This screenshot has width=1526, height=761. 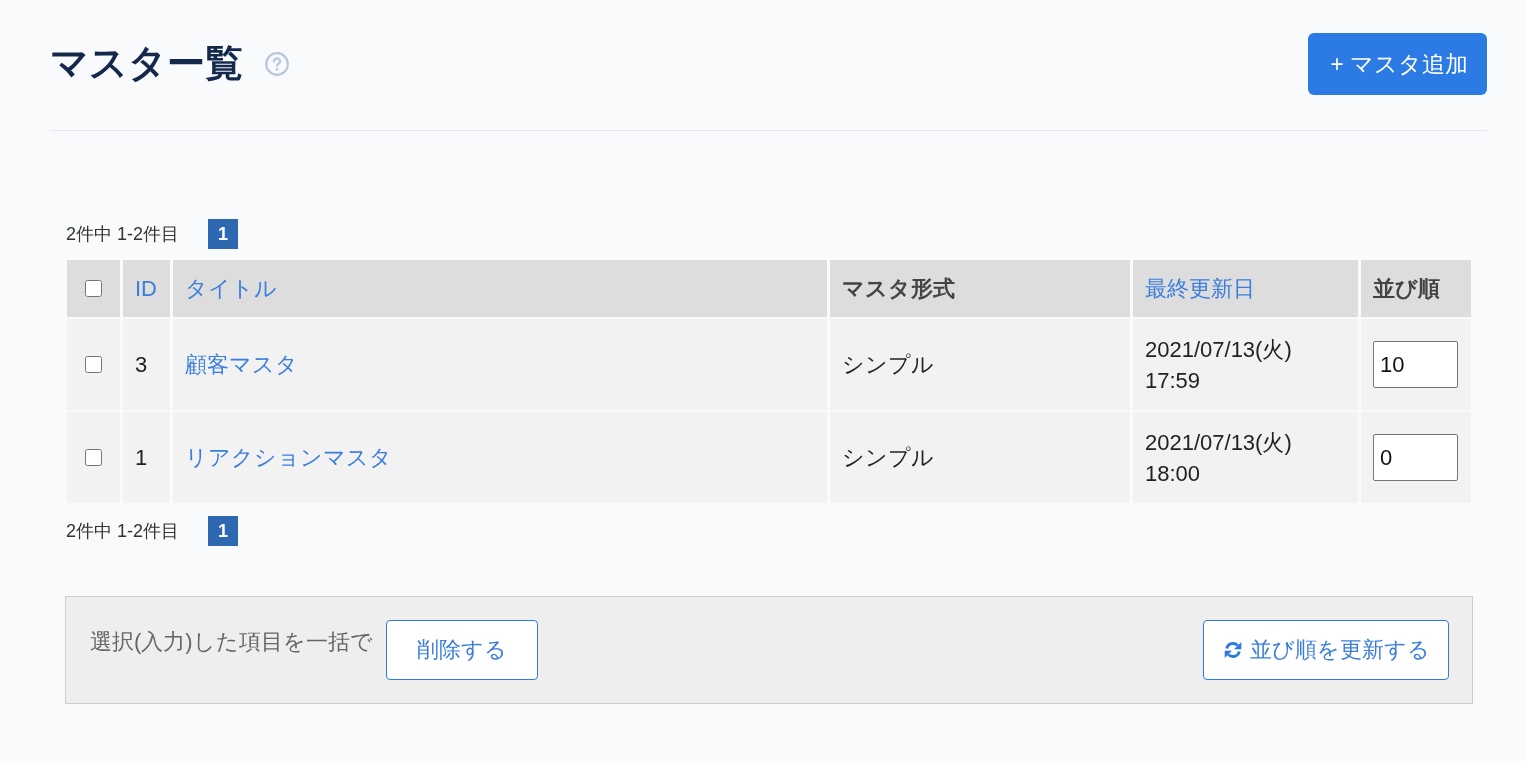 I want to click on order-input: 10, so click(x=1415, y=364).